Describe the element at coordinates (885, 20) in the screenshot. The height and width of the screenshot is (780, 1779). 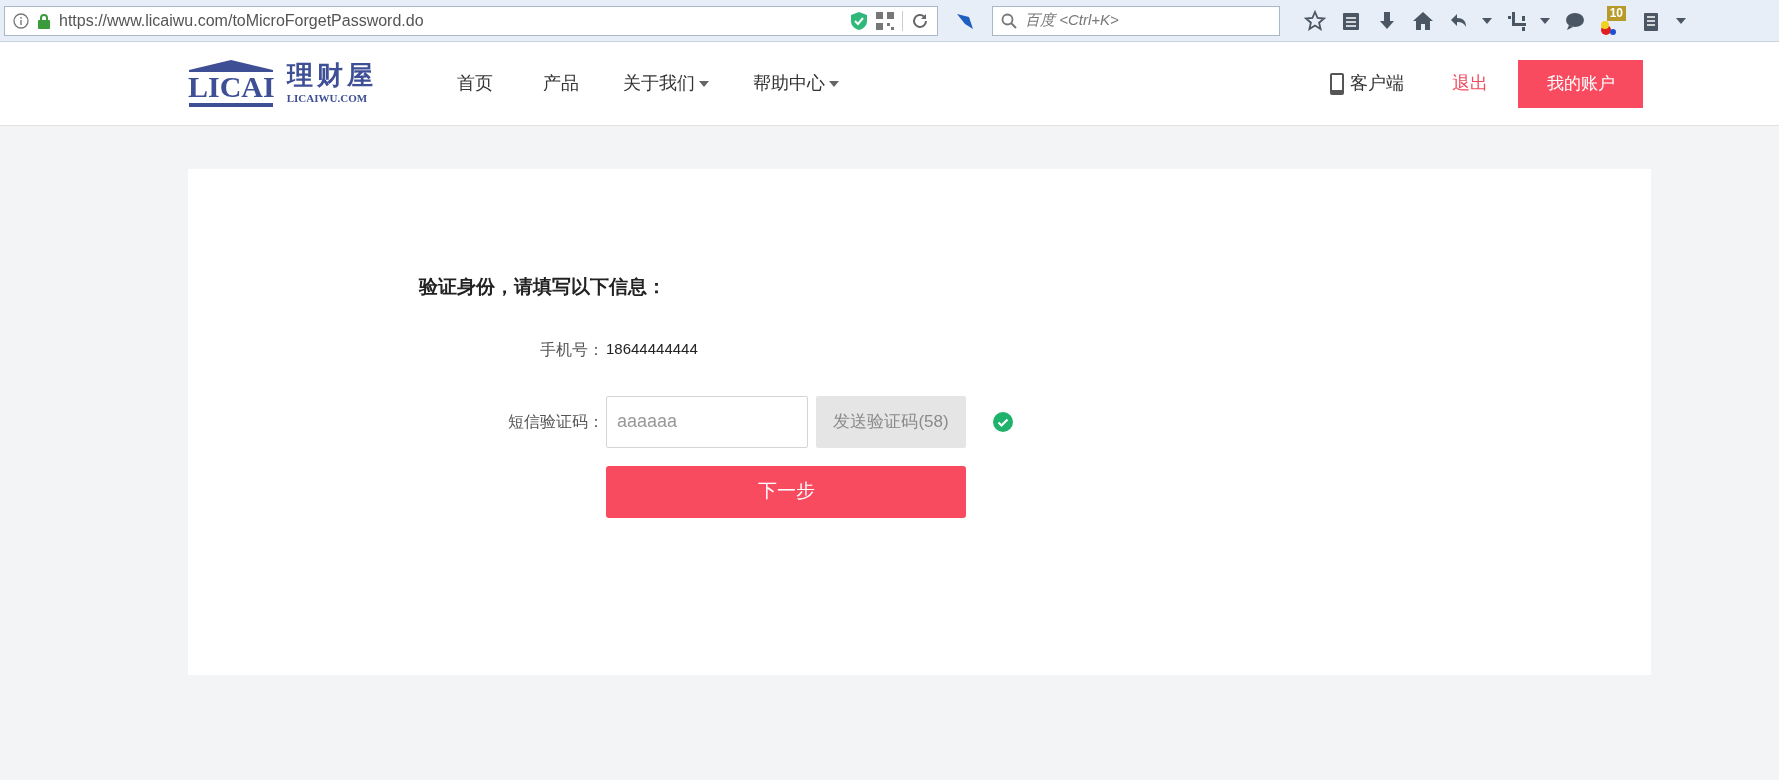
I see `qr-code-icon` at that location.